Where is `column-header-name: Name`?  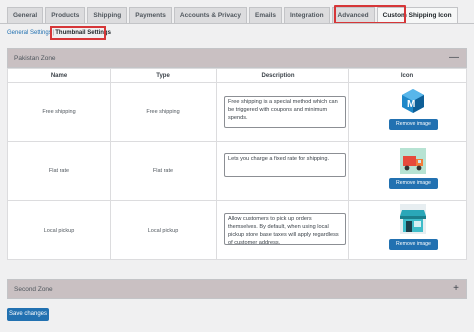 column-header-name: Name is located at coordinates (59, 76).